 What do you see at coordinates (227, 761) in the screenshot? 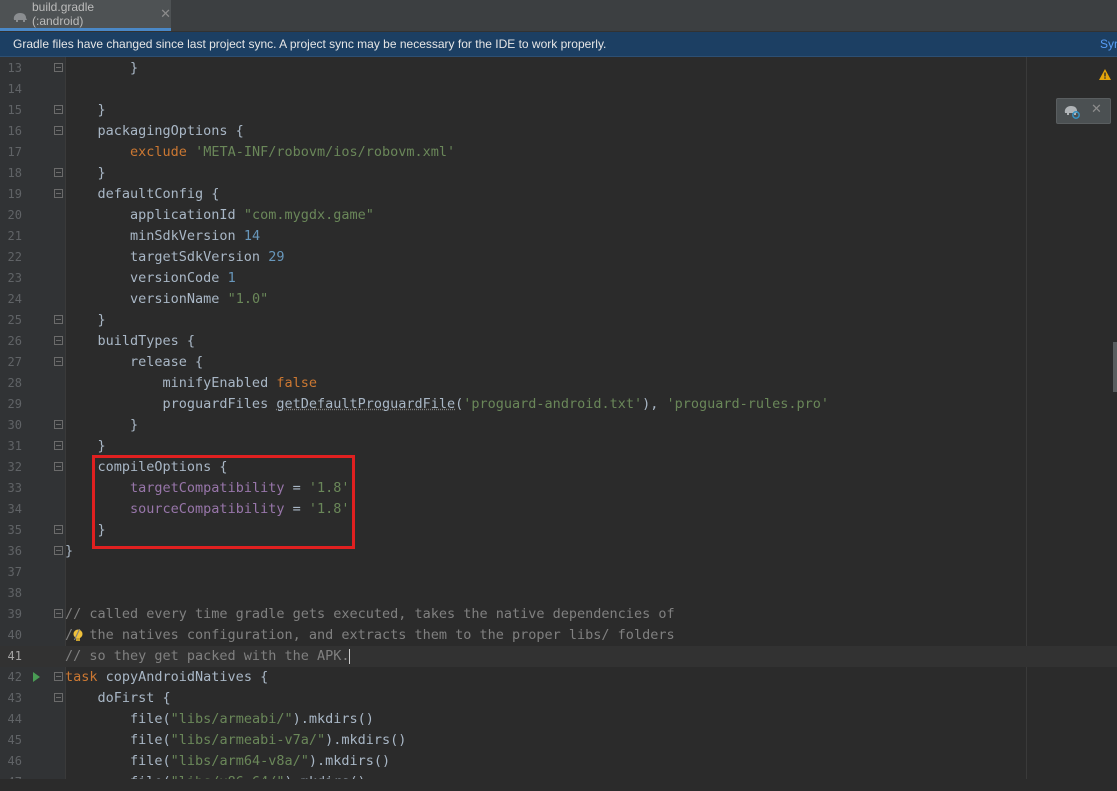
I see `code-text: file("libs/arm64-v8a/").mkdirs()` at bounding box center [227, 761].